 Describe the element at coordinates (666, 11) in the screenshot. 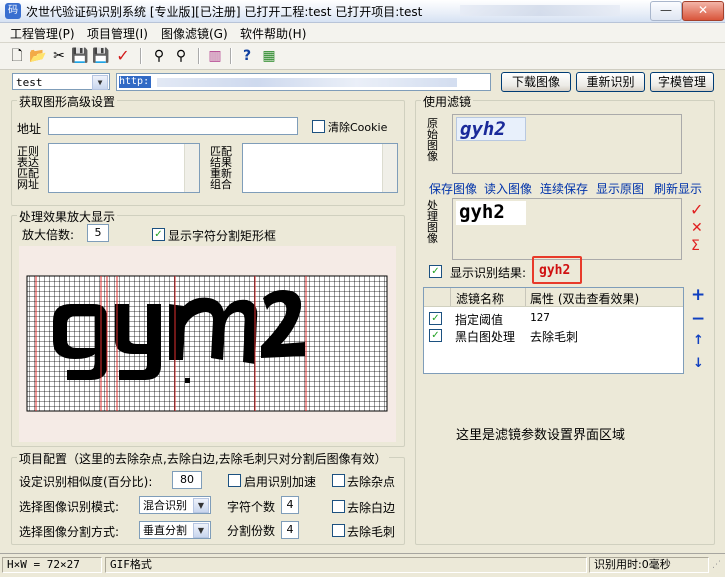

I see `minimize-button: —` at that location.